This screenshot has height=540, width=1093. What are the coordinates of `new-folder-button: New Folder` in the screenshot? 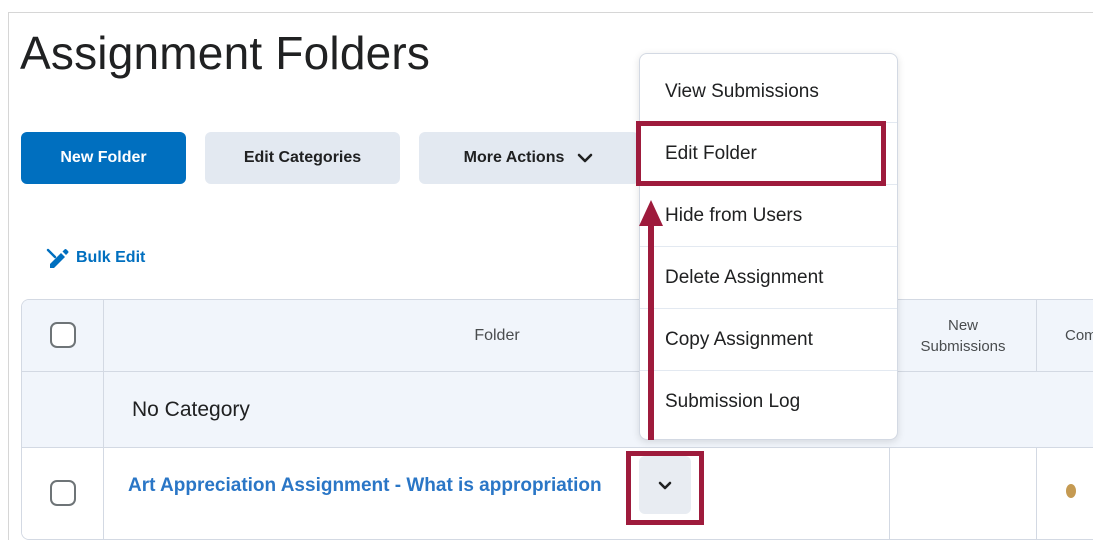 It's located at (103, 158).